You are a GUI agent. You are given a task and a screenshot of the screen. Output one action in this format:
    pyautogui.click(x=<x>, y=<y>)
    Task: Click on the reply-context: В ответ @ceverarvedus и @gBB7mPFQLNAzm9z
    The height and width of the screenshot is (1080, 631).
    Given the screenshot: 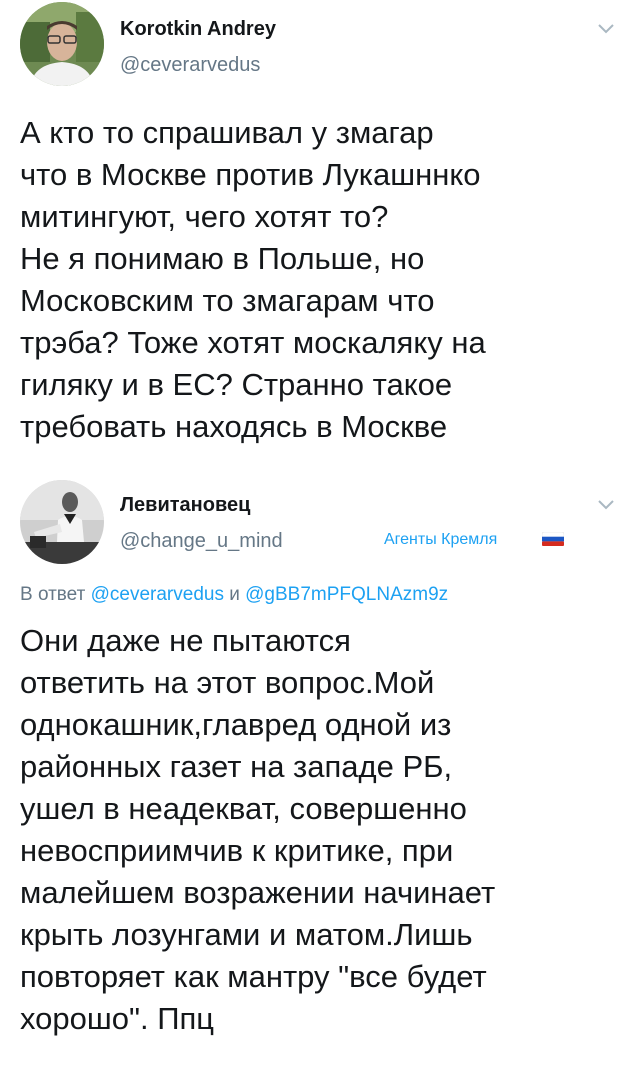 What is the action you would take?
    pyautogui.click(x=234, y=595)
    